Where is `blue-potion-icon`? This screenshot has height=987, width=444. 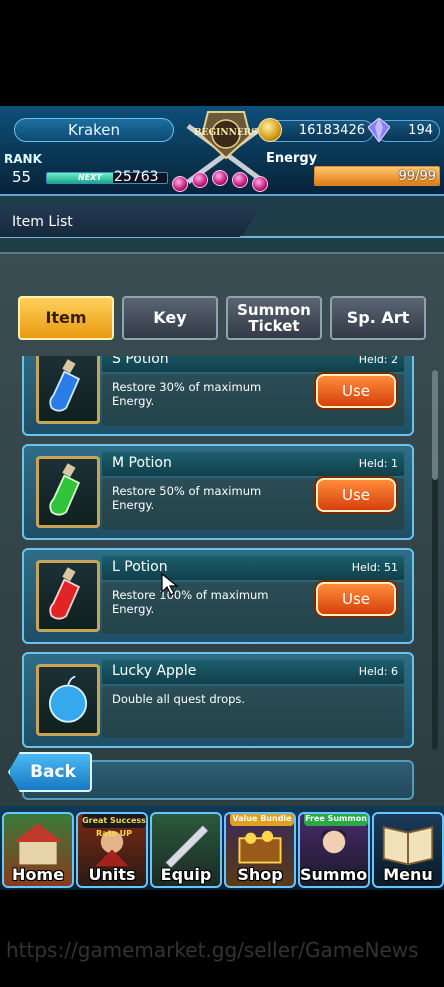 blue-potion-icon is located at coordinates (68, 390).